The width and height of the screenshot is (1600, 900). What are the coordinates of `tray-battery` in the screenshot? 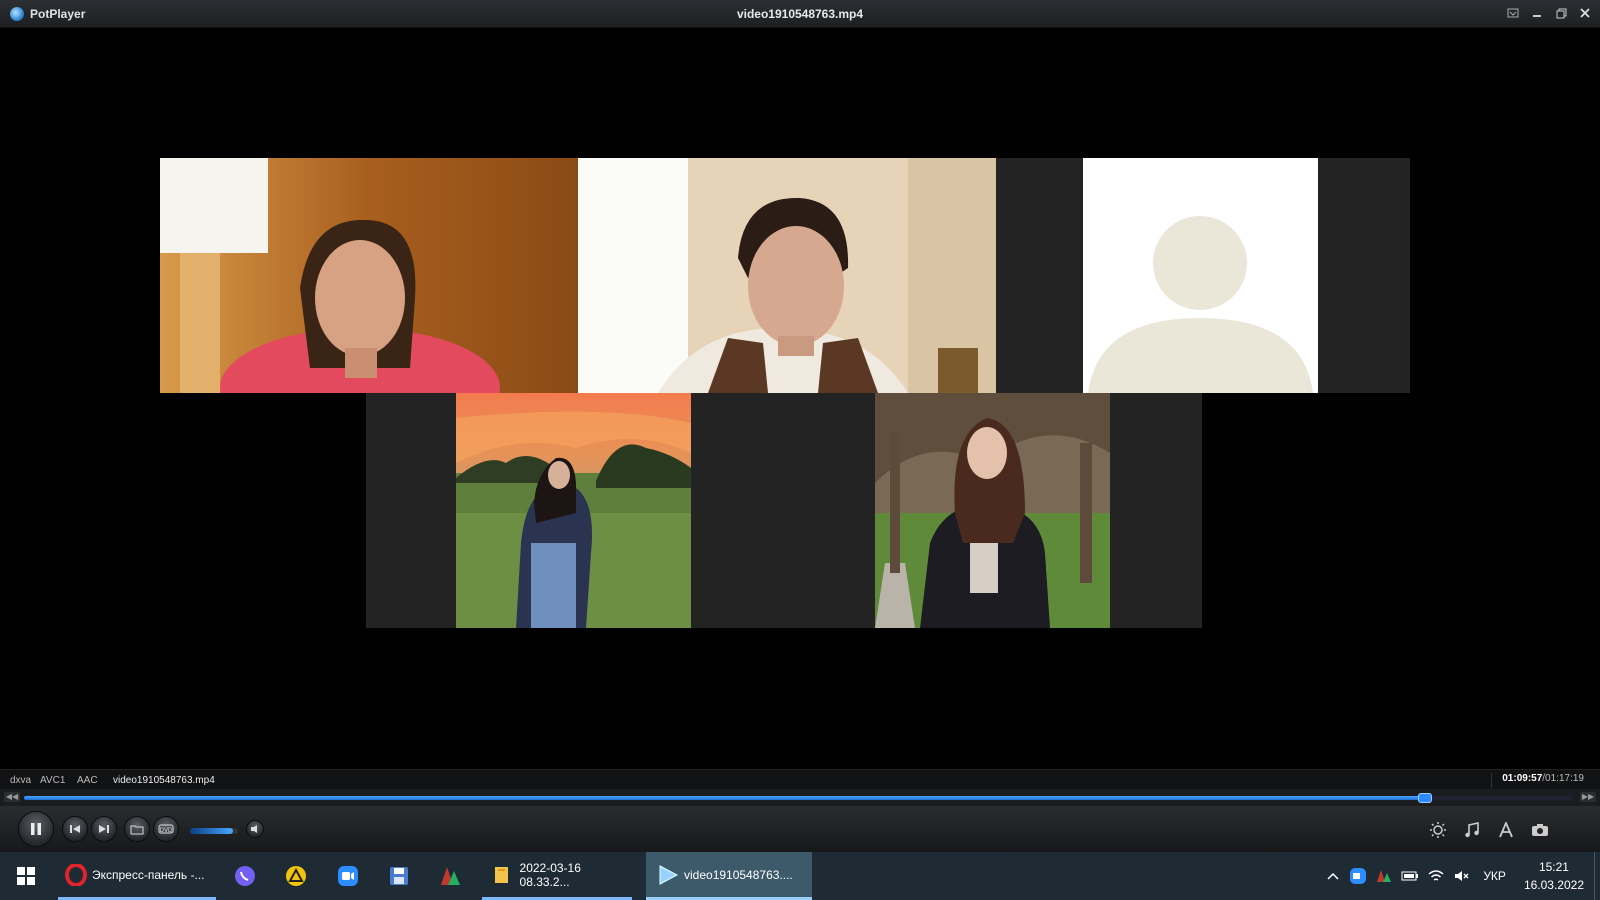 It's located at (1410, 876).